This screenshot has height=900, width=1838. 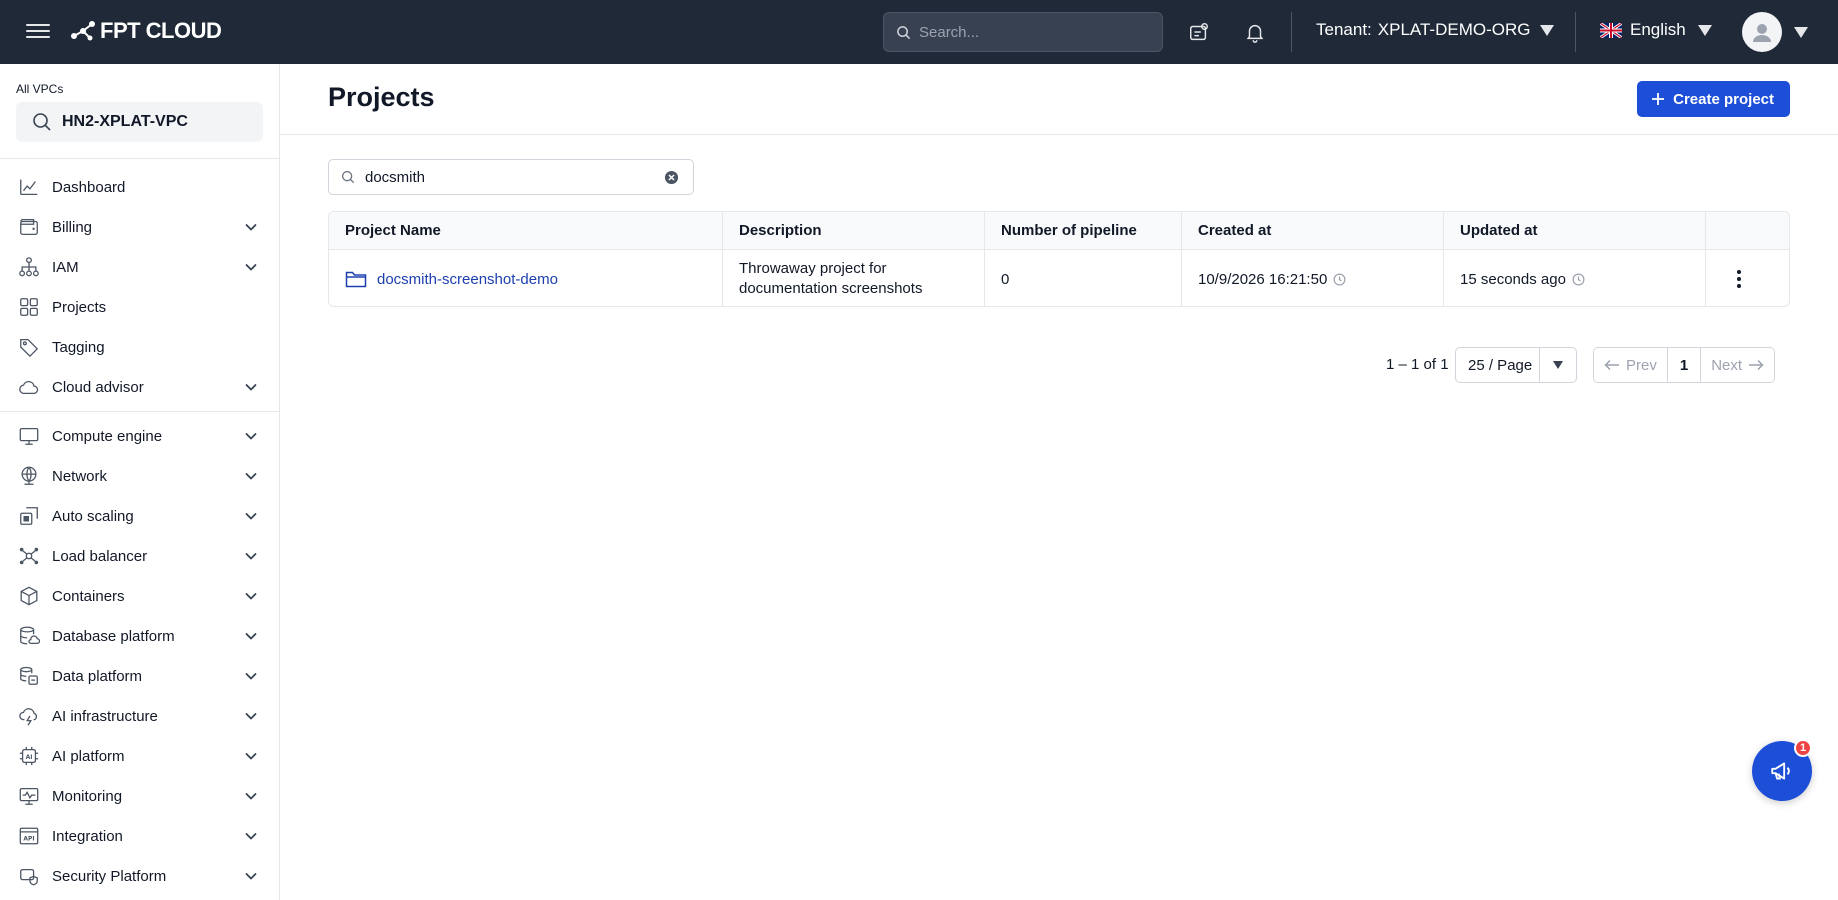 I want to click on pagination-info: 1 – 1 of 1, so click(x=1417, y=364).